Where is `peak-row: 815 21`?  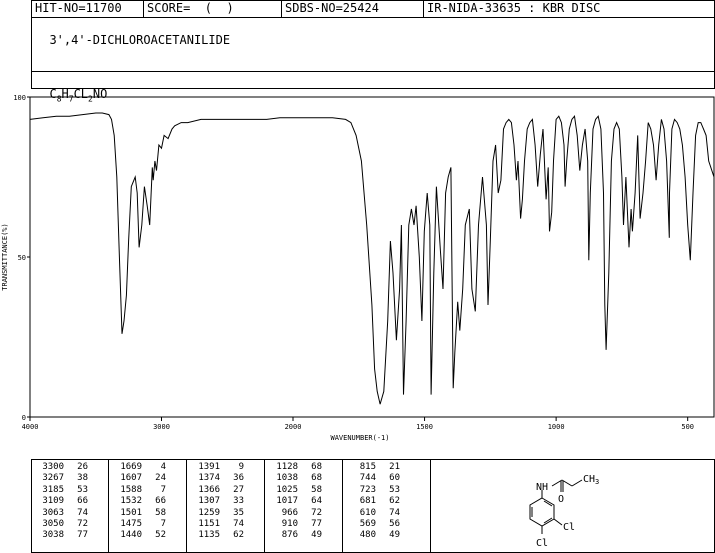 peak-row: 815 21 is located at coordinates (374, 467).